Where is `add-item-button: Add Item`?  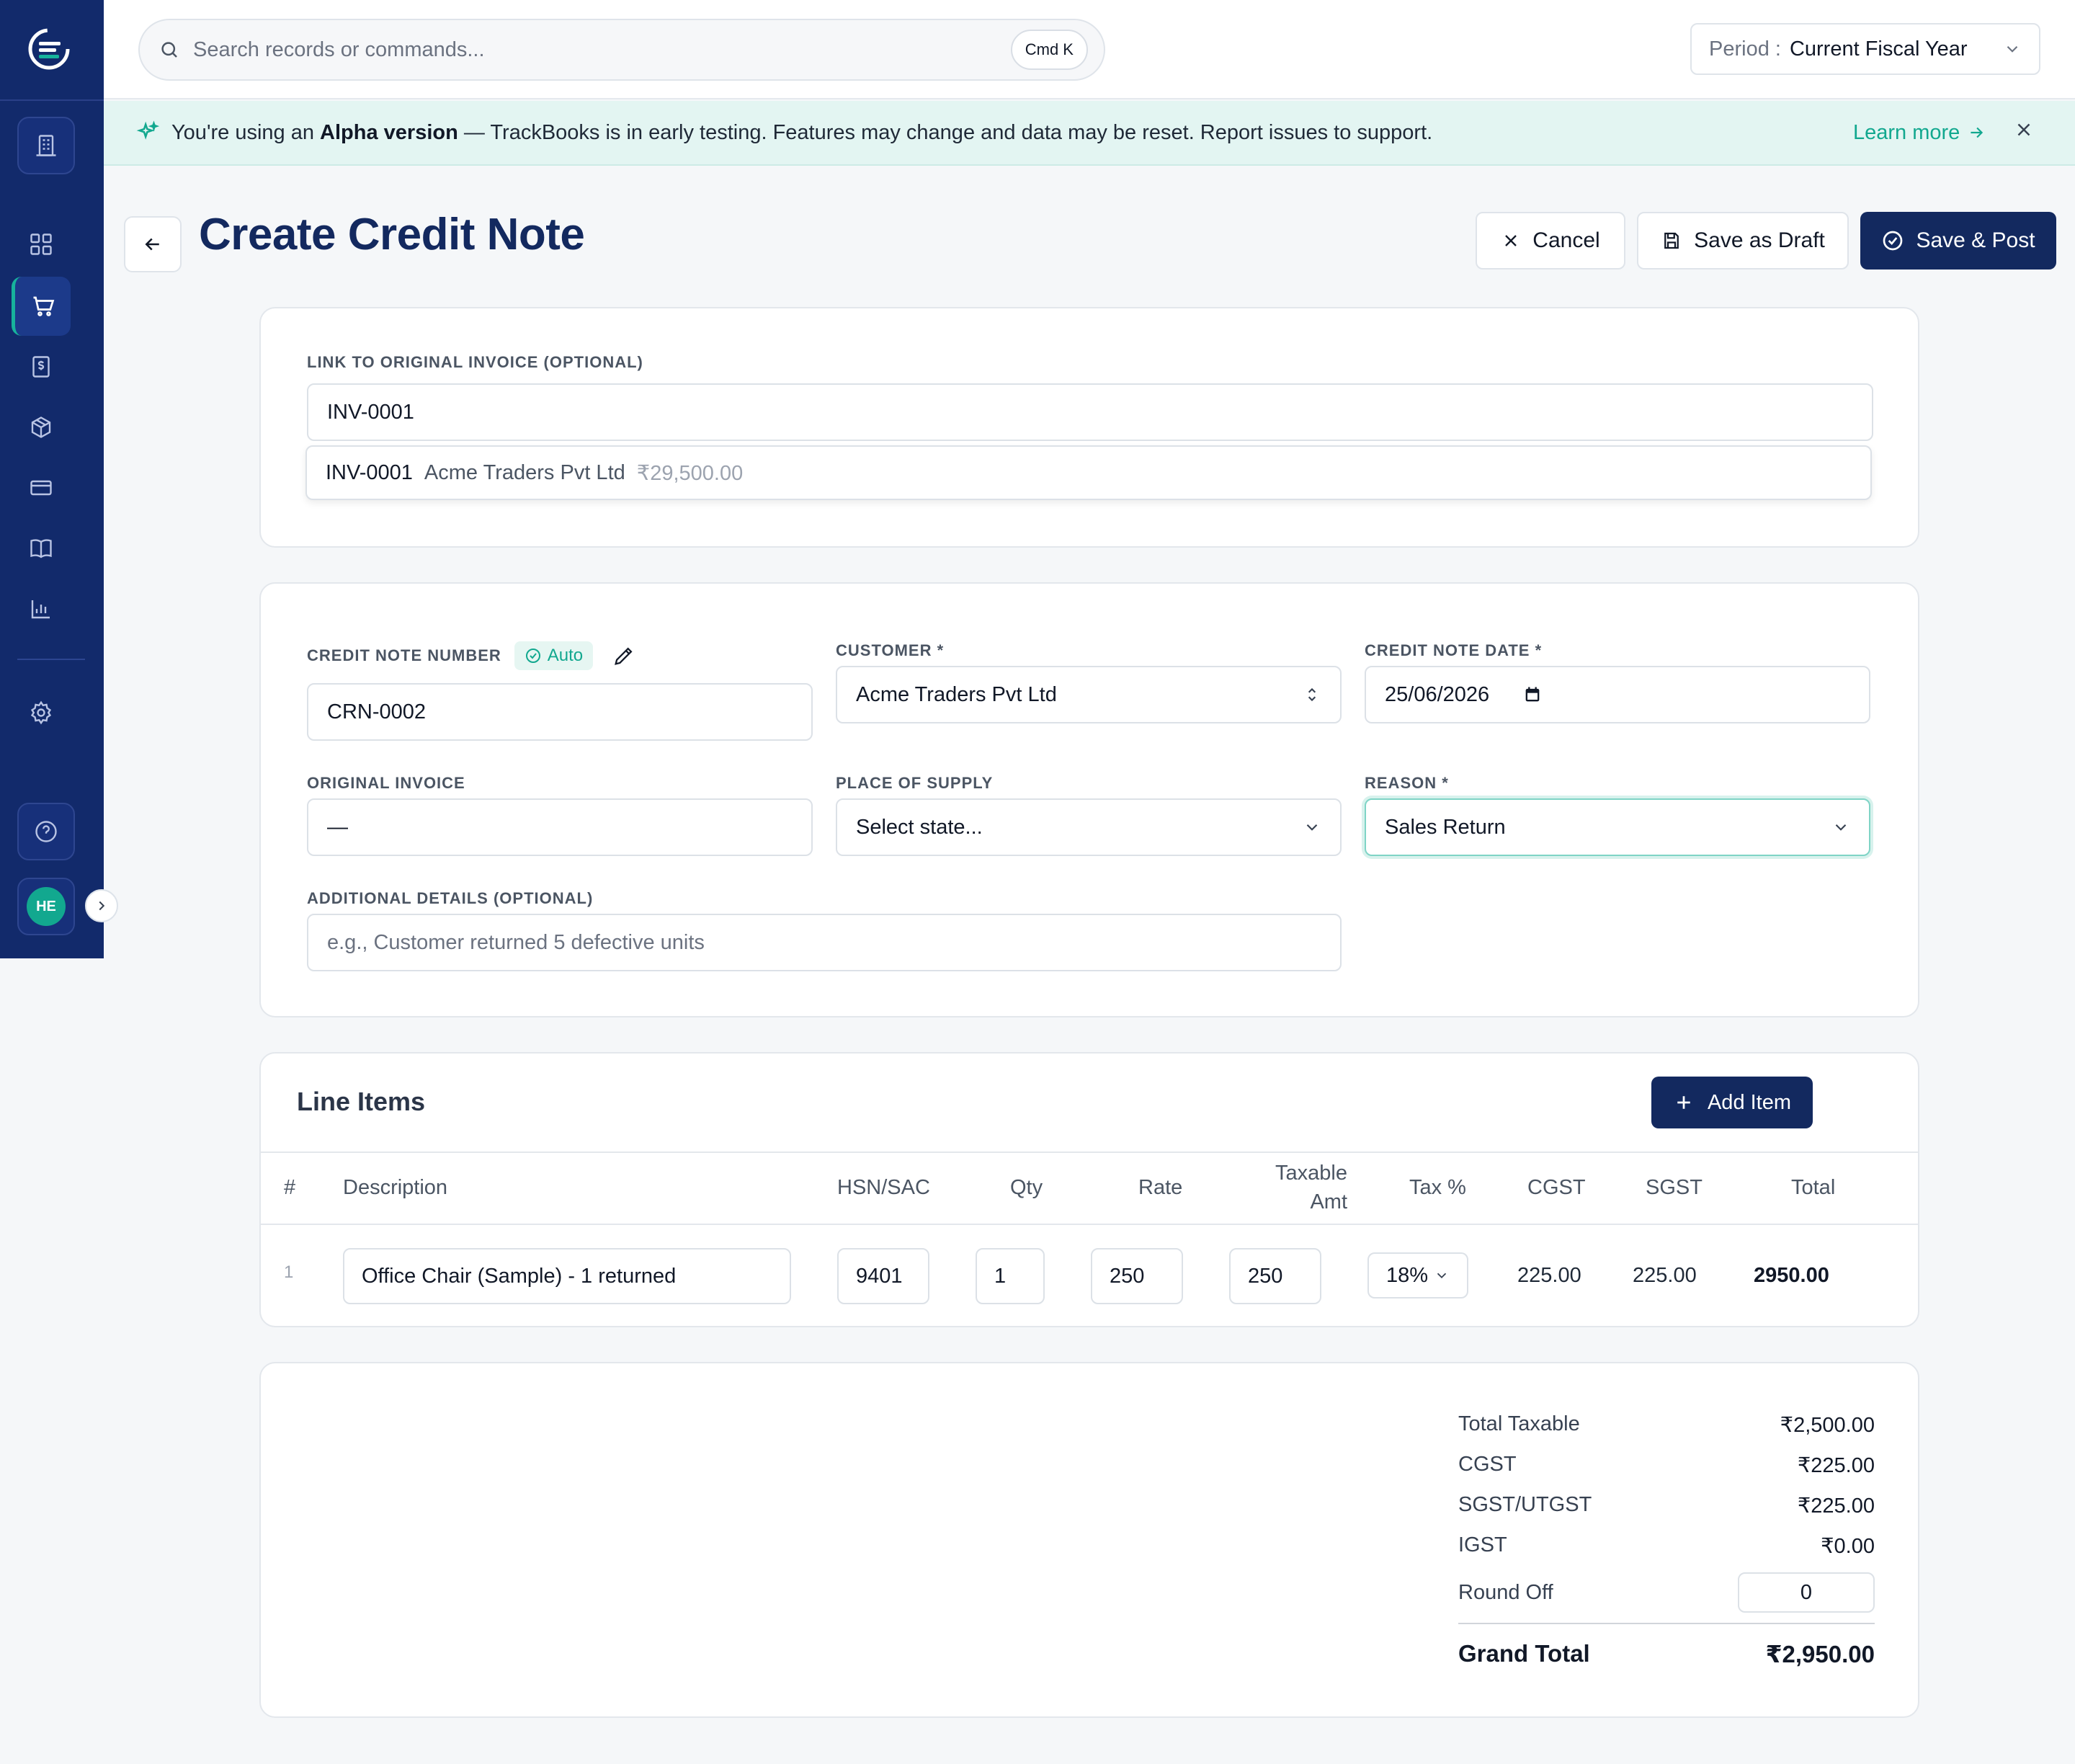
add-item-button: Add Item is located at coordinates (1732, 1102).